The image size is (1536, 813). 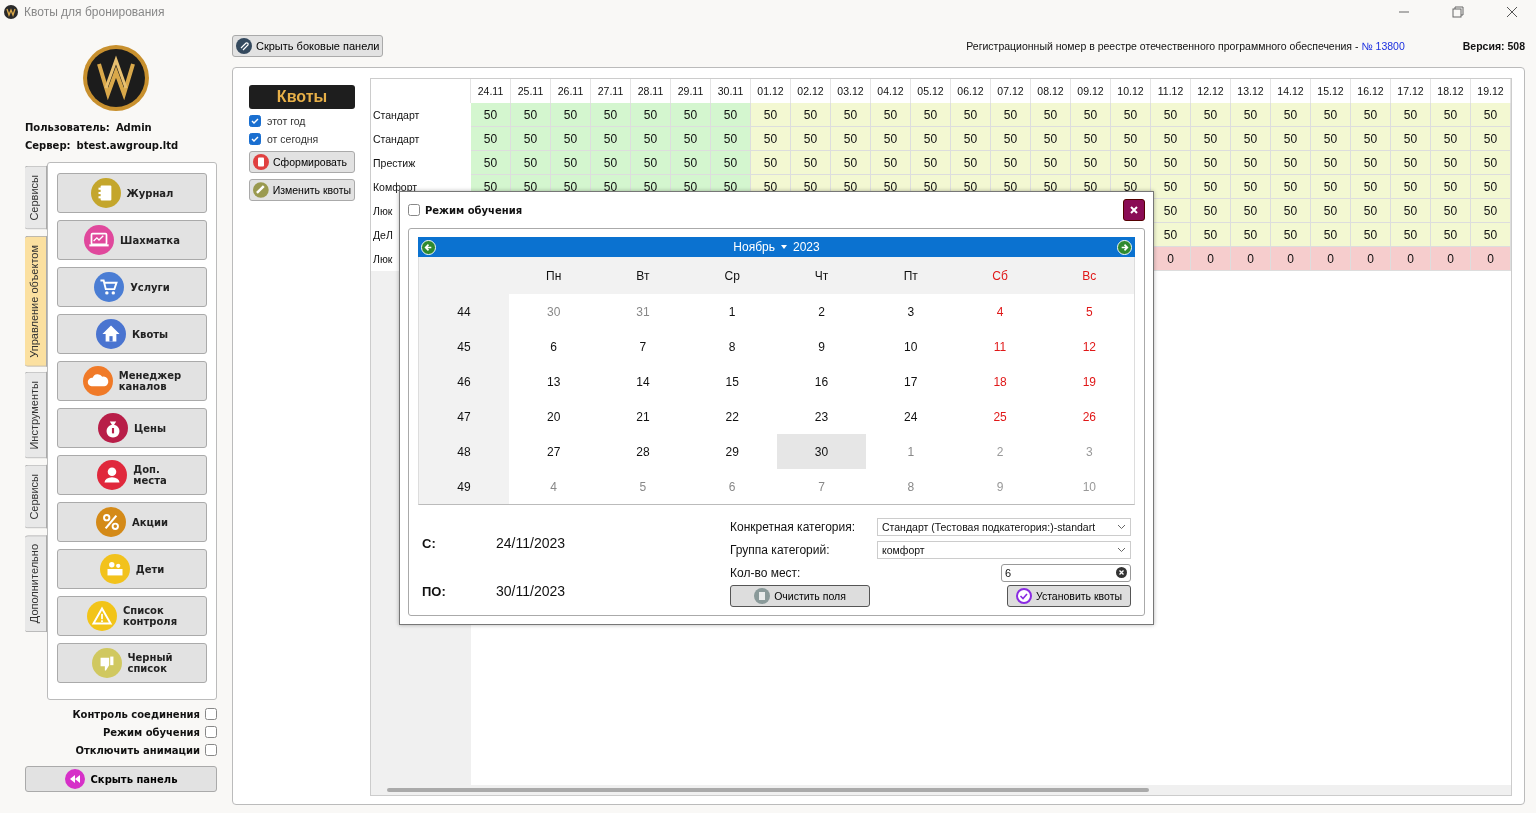 I want to click on menu-button: Цены, so click(x=132, y=428).